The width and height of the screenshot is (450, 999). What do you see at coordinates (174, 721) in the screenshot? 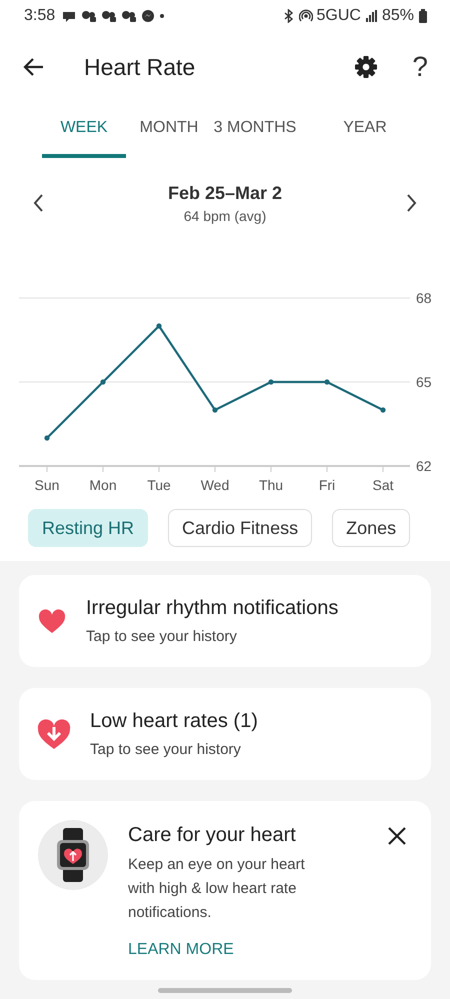
I see `card-title: Low heart rates (1)` at bounding box center [174, 721].